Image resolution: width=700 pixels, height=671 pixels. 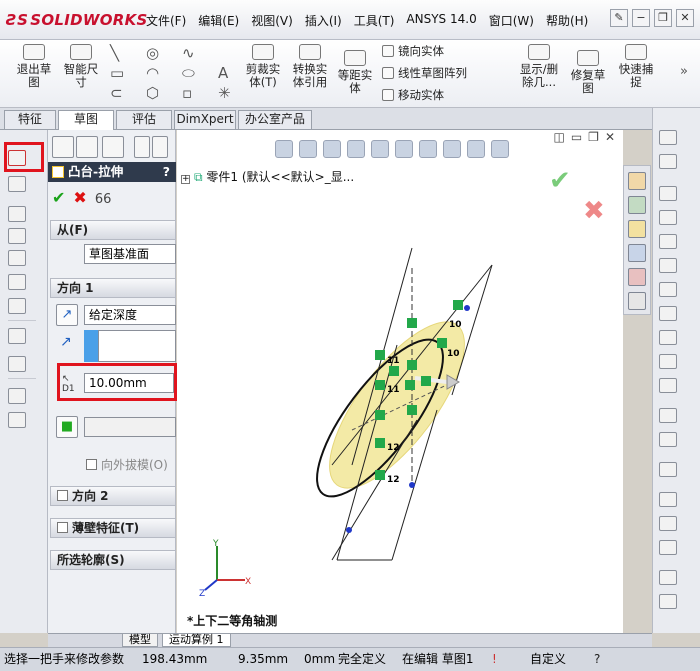 What do you see at coordinates (77, 20) in the screenshot?
I see `solidworks-logo: ƧS SOLIDWORKS` at bounding box center [77, 20].